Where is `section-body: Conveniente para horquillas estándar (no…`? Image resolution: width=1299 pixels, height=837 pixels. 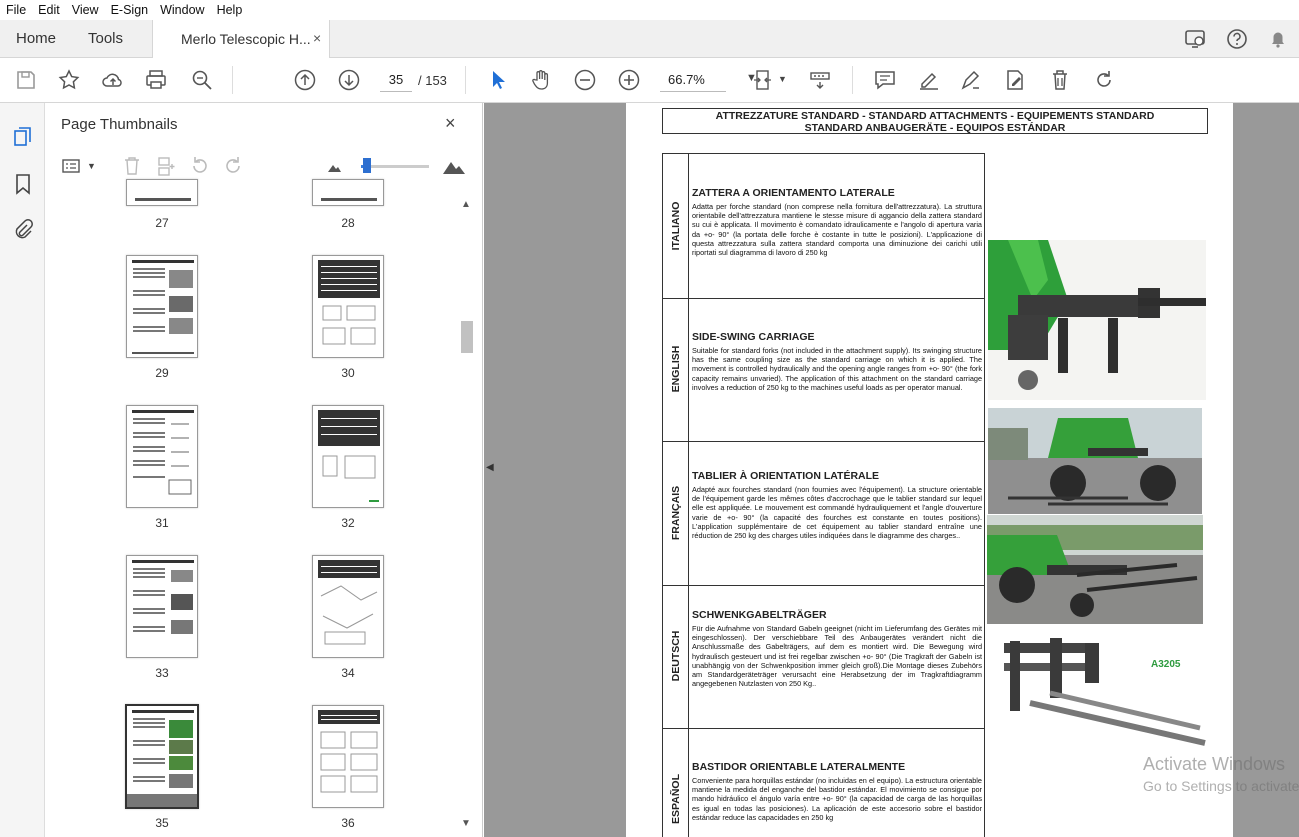 section-body: Conveniente para horquillas estándar (no… is located at coordinates (837, 799).